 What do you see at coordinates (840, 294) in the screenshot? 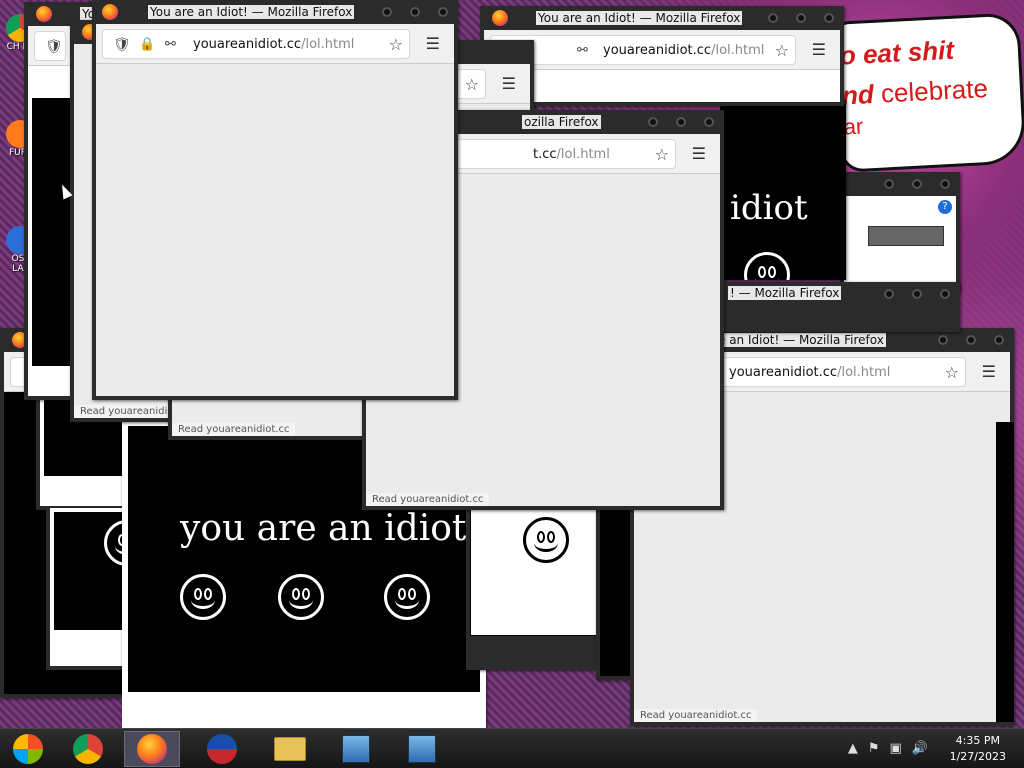
I see `title-bar: ! — Mozilla Firefox` at bounding box center [840, 294].